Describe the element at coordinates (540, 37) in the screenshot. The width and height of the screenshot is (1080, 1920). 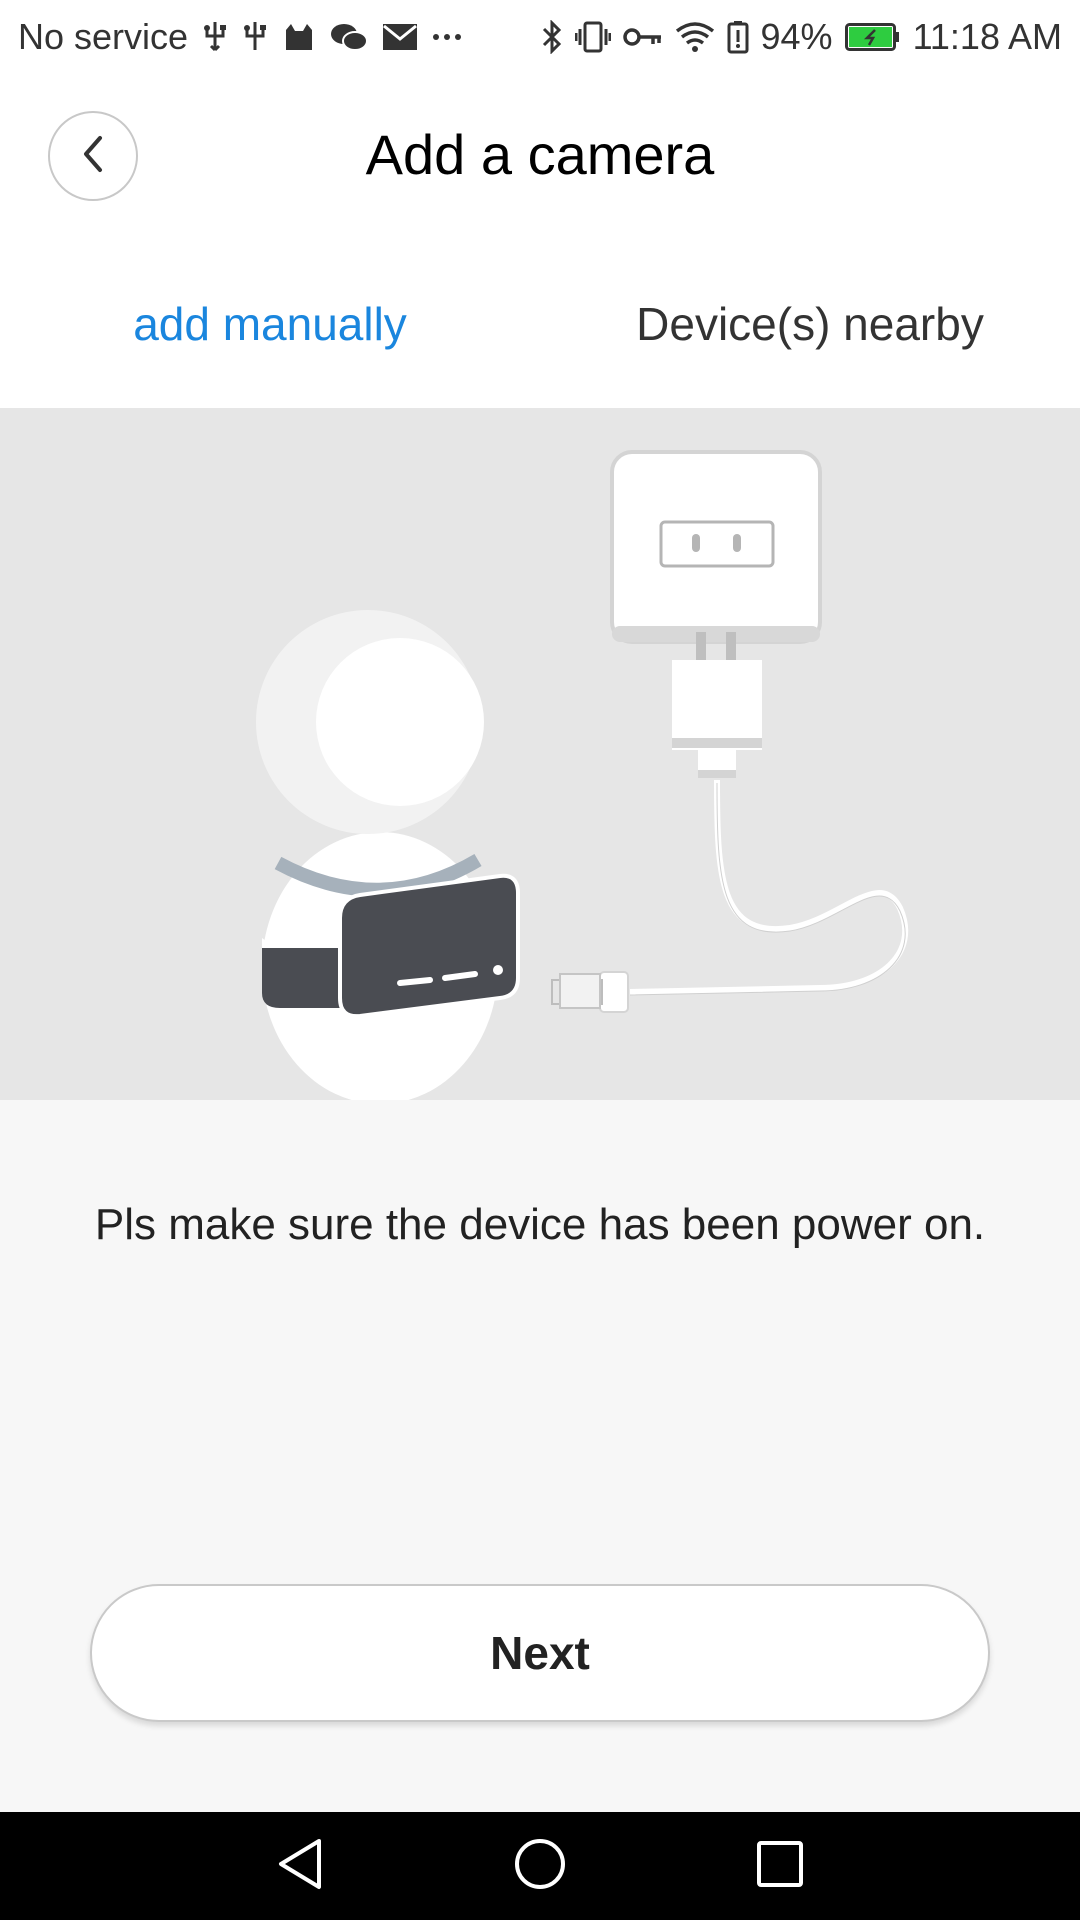
I see `status-bar: No service 94% 11:18 AM` at that location.